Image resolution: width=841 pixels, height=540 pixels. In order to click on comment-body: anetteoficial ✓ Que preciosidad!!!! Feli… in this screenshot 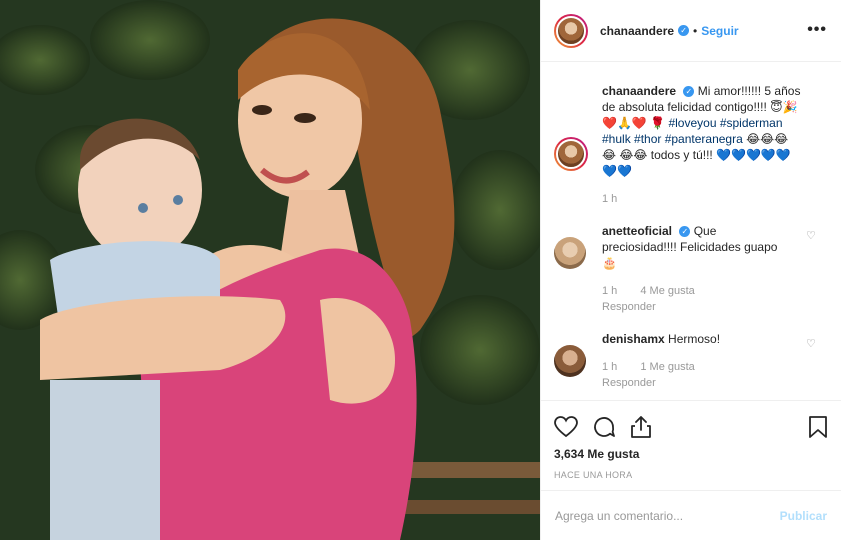, I will do `click(692, 269)`.